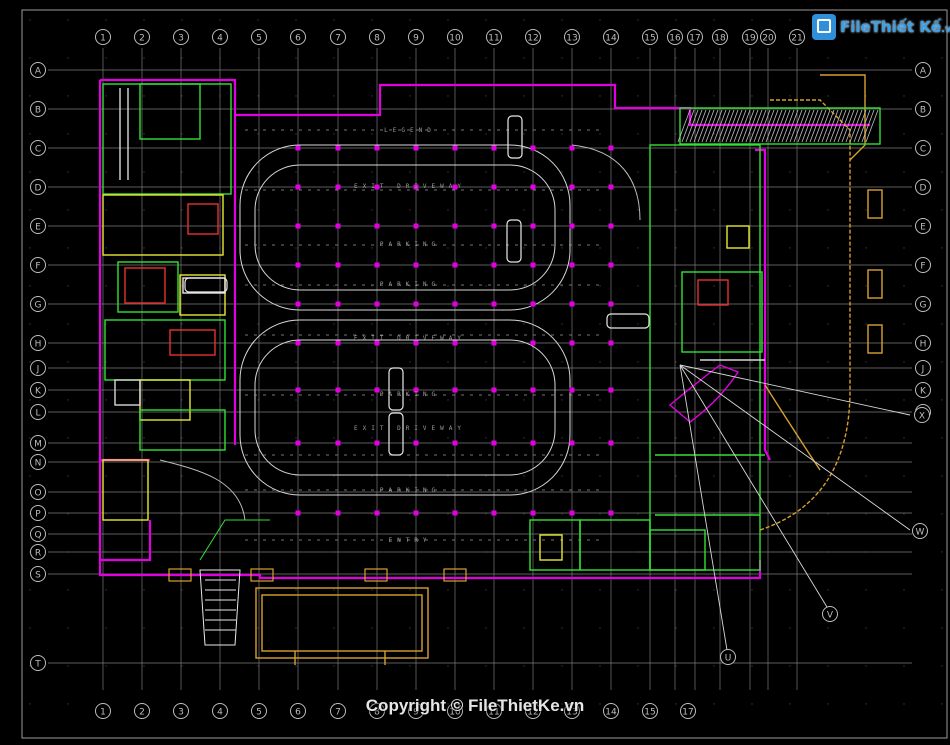 The width and height of the screenshot is (950, 745). I want to click on bubble-label: B, so click(38, 111).